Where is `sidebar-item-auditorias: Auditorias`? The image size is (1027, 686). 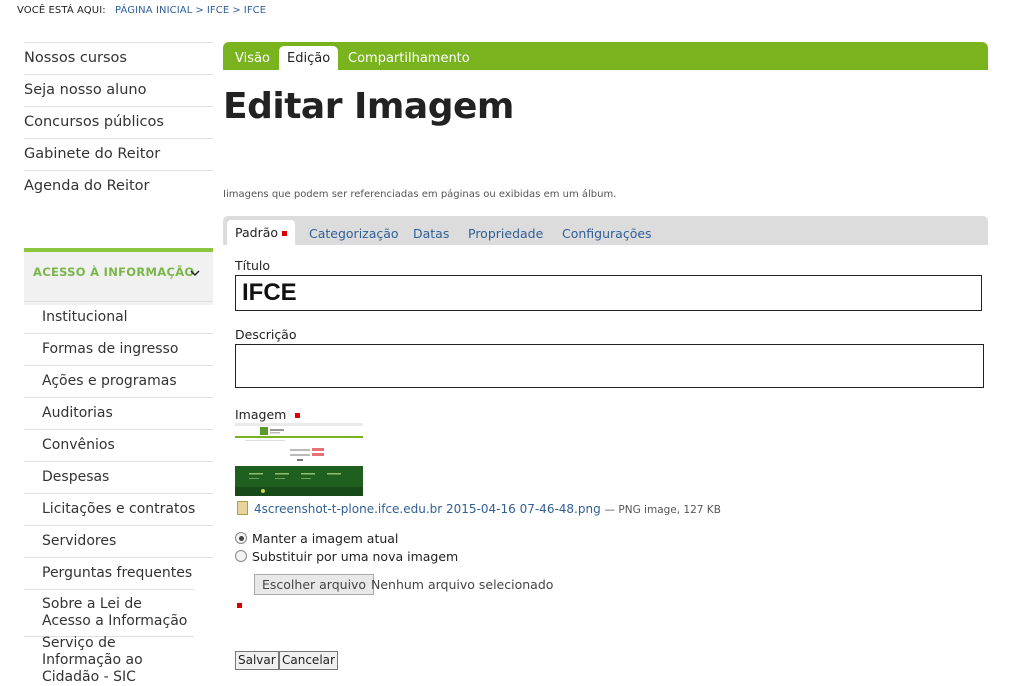 sidebar-item-auditorias: Auditorias is located at coordinates (118, 413).